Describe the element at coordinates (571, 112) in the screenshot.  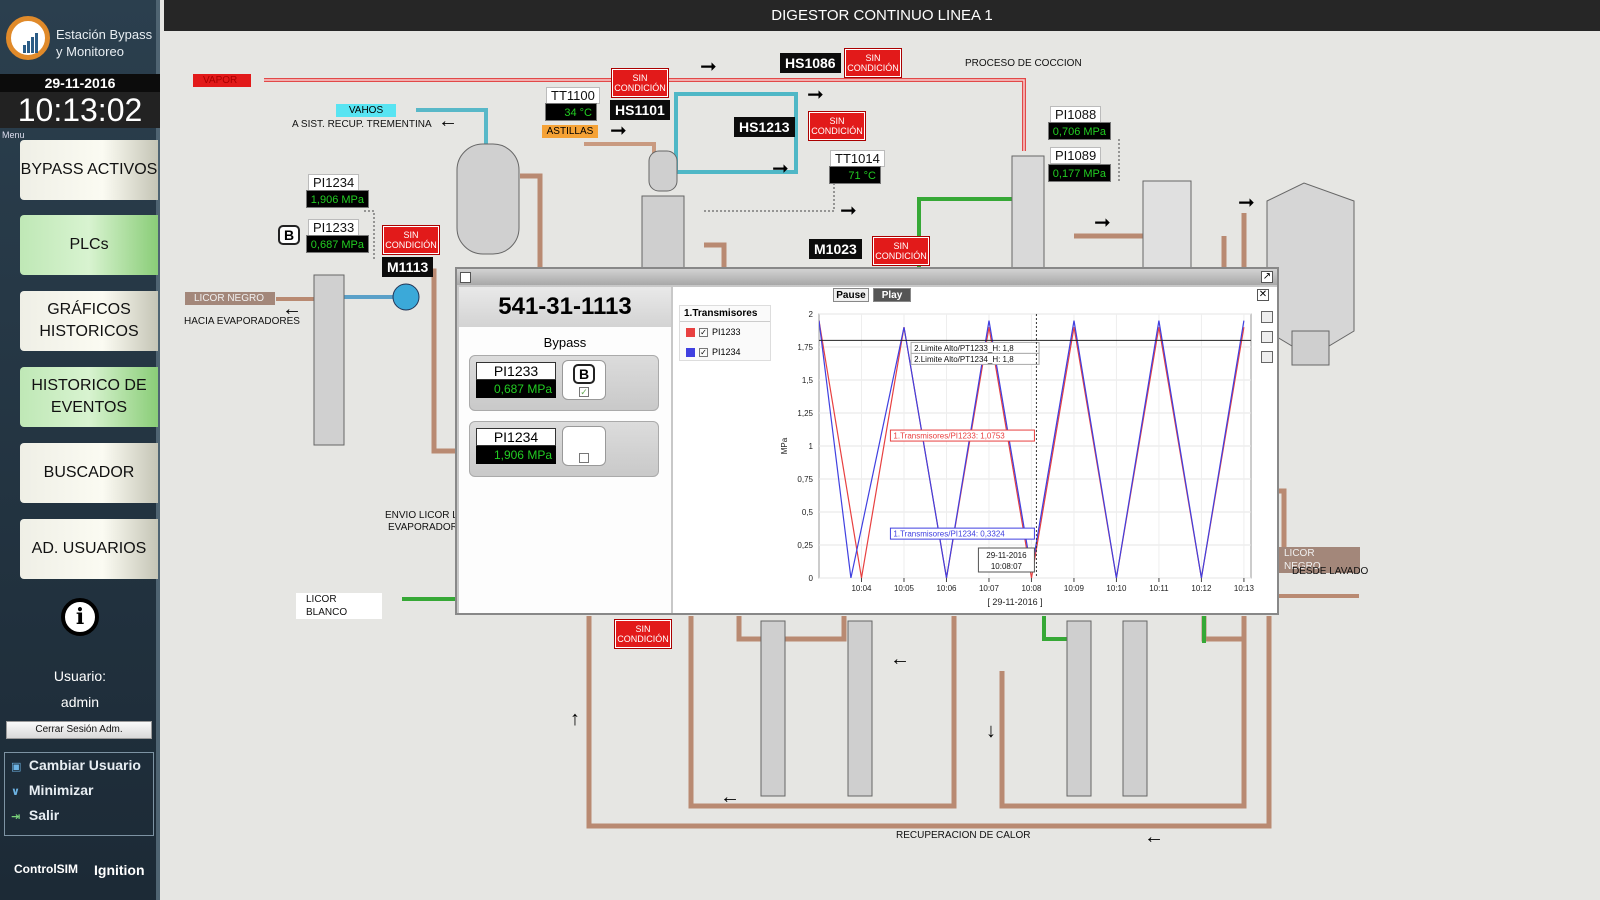
I see `tag-tt1100-value: 34 °C` at that location.